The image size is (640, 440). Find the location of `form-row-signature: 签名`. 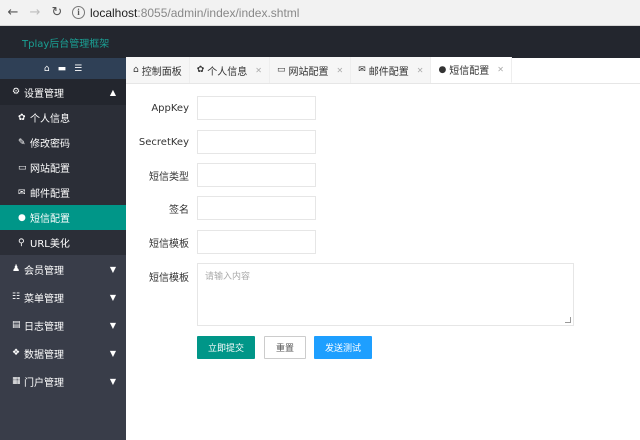

form-row-signature: 签名 is located at coordinates (221, 208).